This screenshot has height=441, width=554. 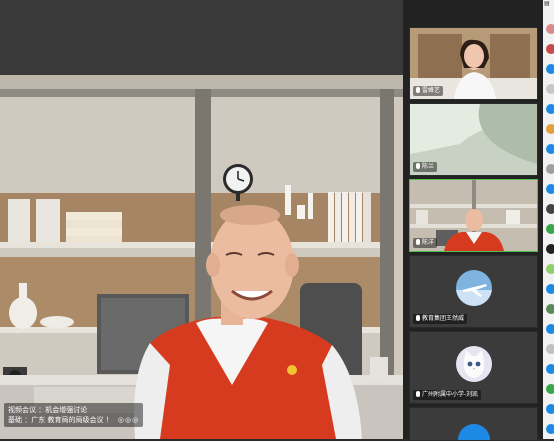 What do you see at coordinates (548, 219) in the screenshot?
I see `member-list-strip: ▤` at bounding box center [548, 219].